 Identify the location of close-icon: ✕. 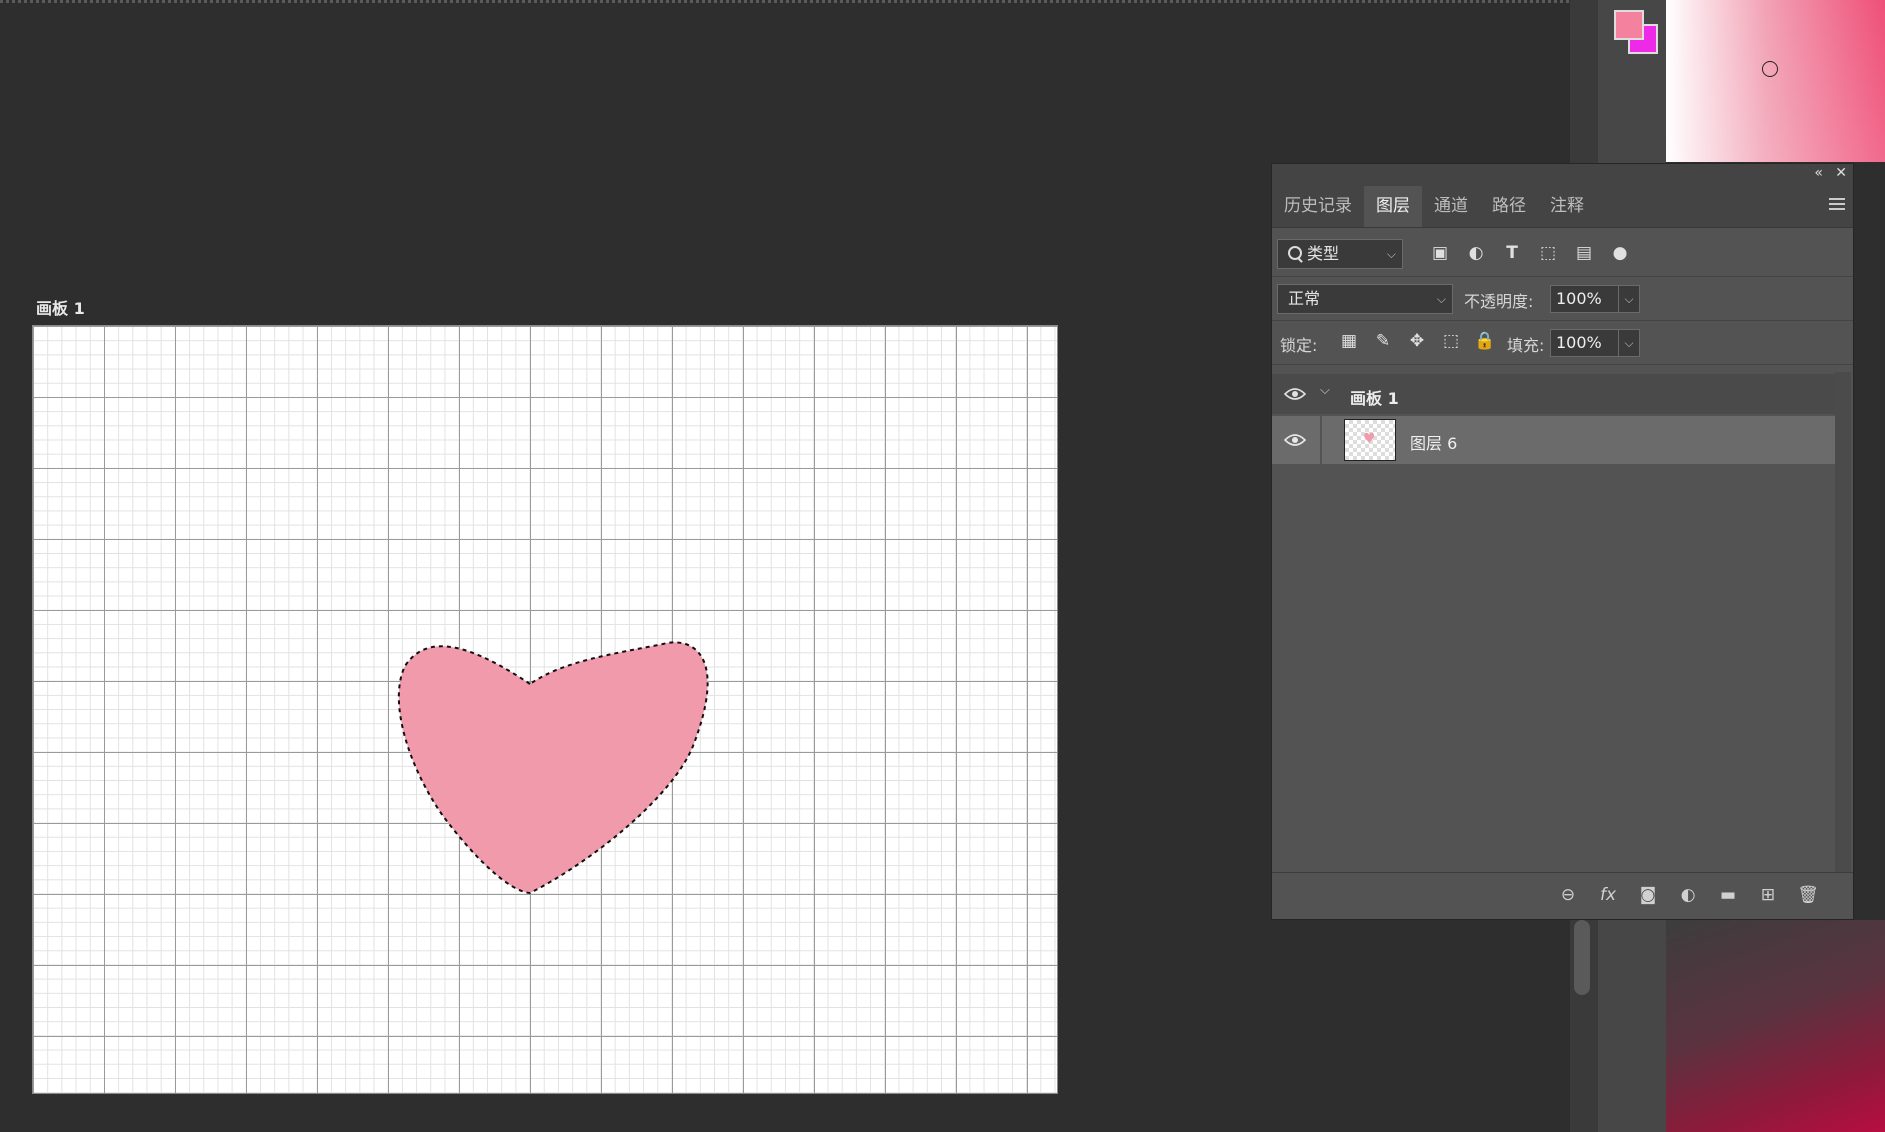
(1841, 173).